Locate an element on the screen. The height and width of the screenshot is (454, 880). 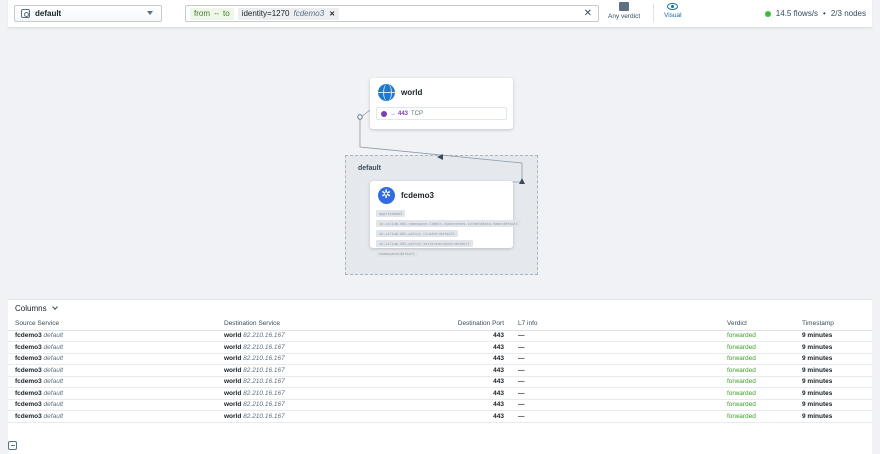
collapse-panel-icon is located at coordinates (12, 445).